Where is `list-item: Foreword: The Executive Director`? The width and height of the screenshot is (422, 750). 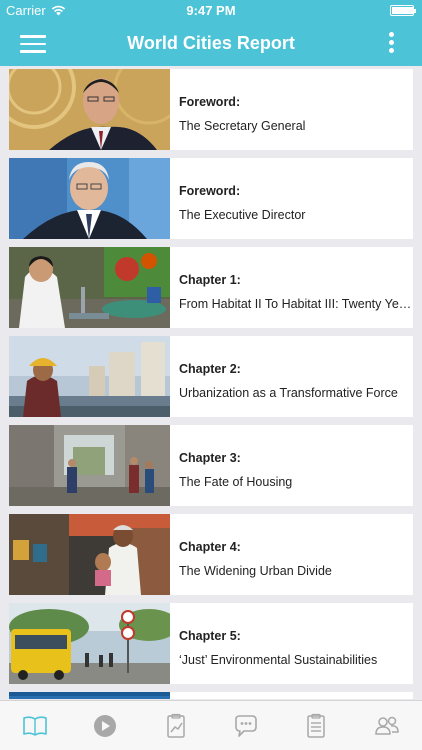
list-item: Foreword: The Executive Director is located at coordinates (211, 198).